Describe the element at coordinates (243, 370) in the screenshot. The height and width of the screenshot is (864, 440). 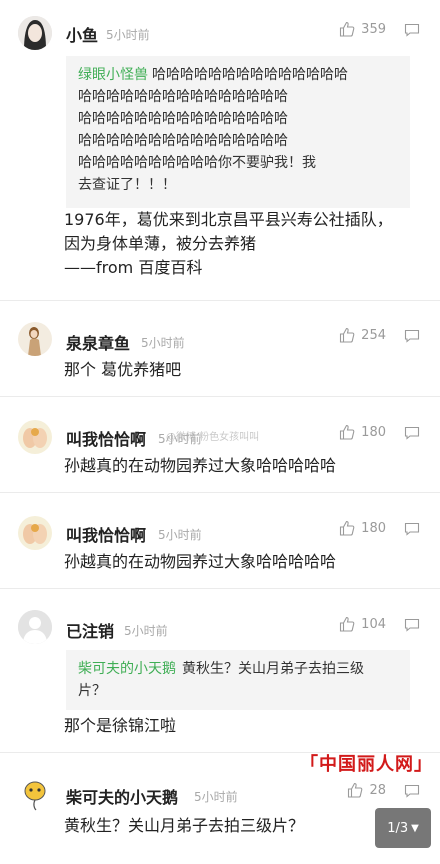
I see `comment-text: 那个 葛优养猪吧` at that location.